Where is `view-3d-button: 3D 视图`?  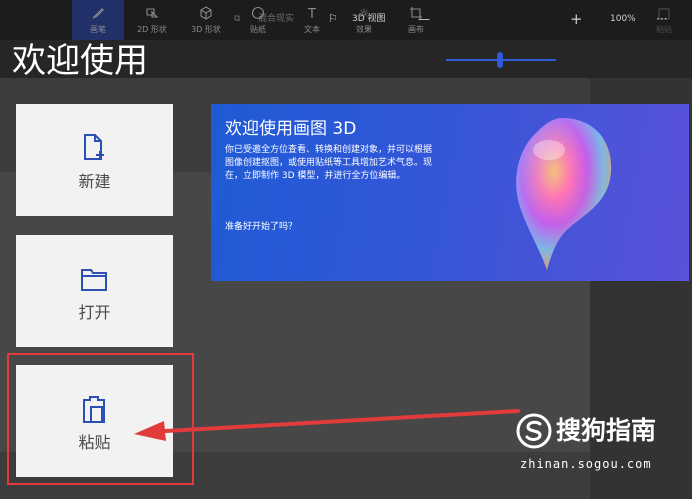
view-3d-button: 3D 视图 is located at coordinates (369, 19).